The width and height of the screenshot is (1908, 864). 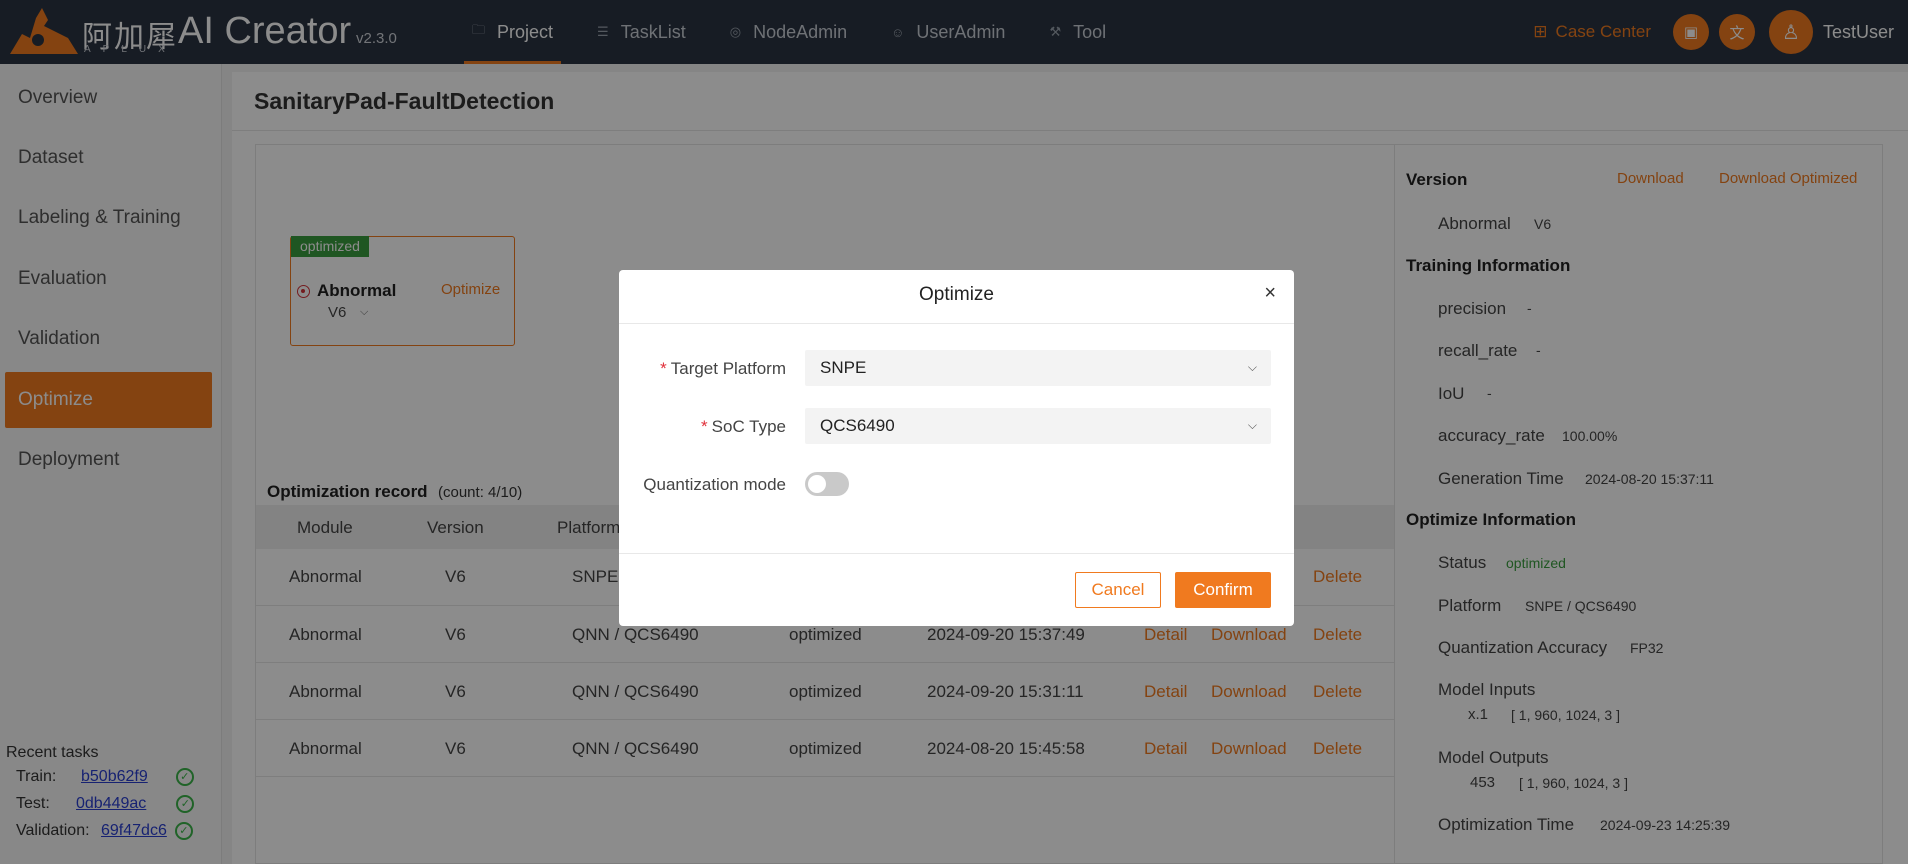 What do you see at coordinates (827, 484) in the screenshot?
I see `quantization-mode-toggle` at bounding box center [827, 484].